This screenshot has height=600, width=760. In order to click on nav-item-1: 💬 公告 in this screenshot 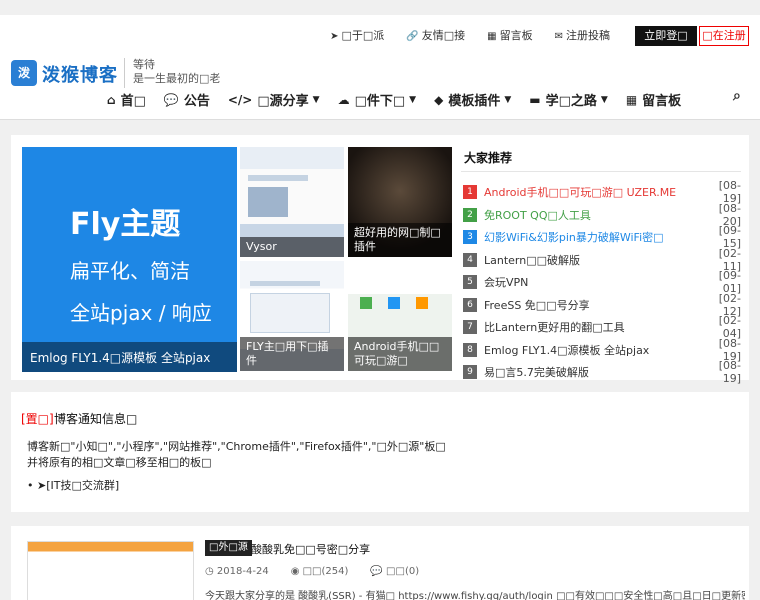, I will do `click(186, 100)`.